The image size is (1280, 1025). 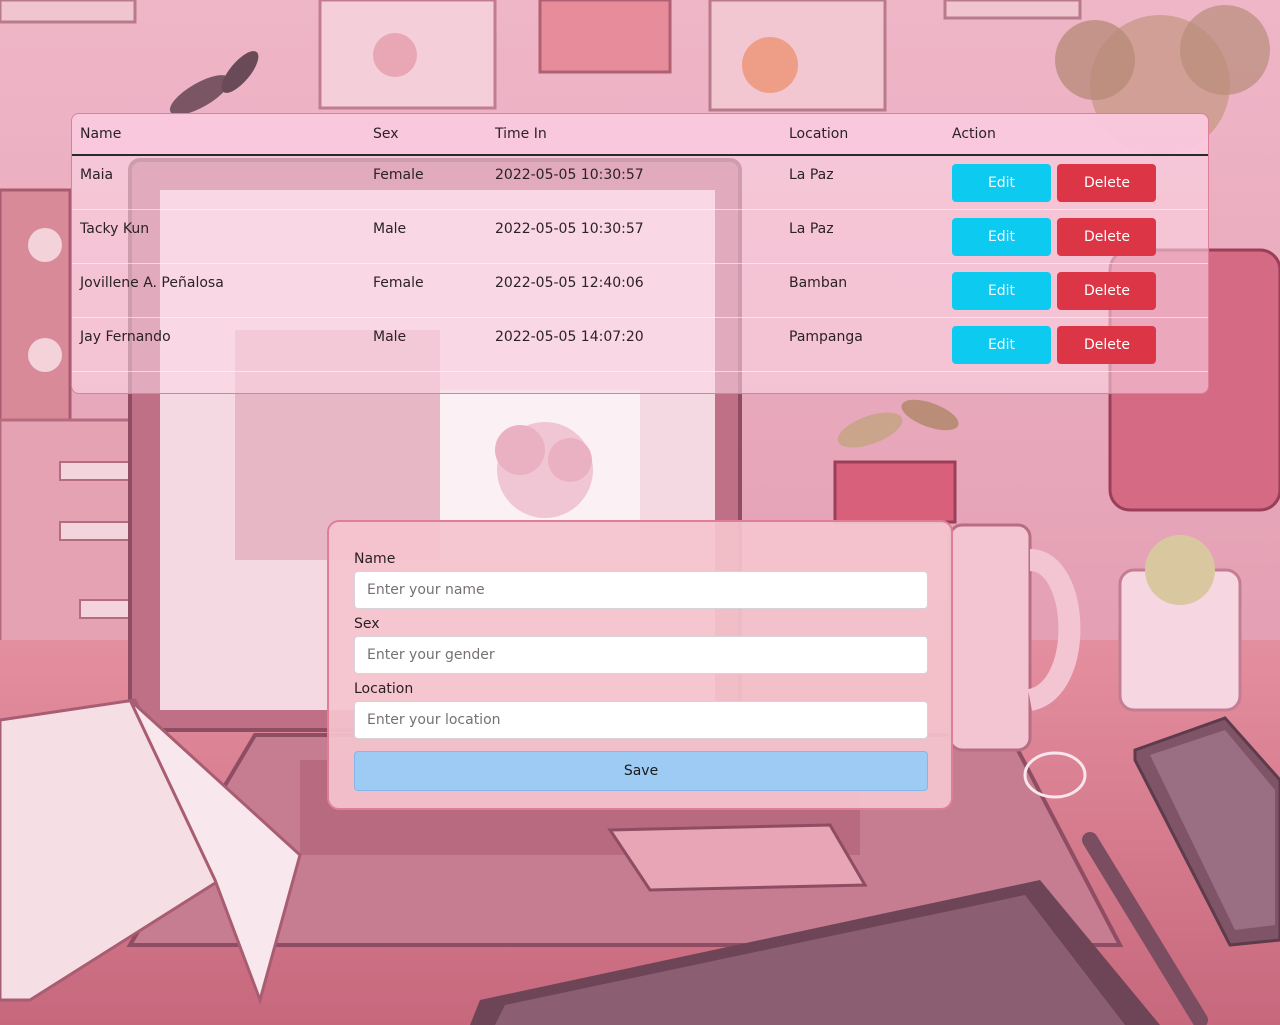 I want to click on header-name: Name, so click(x=218, y=135).